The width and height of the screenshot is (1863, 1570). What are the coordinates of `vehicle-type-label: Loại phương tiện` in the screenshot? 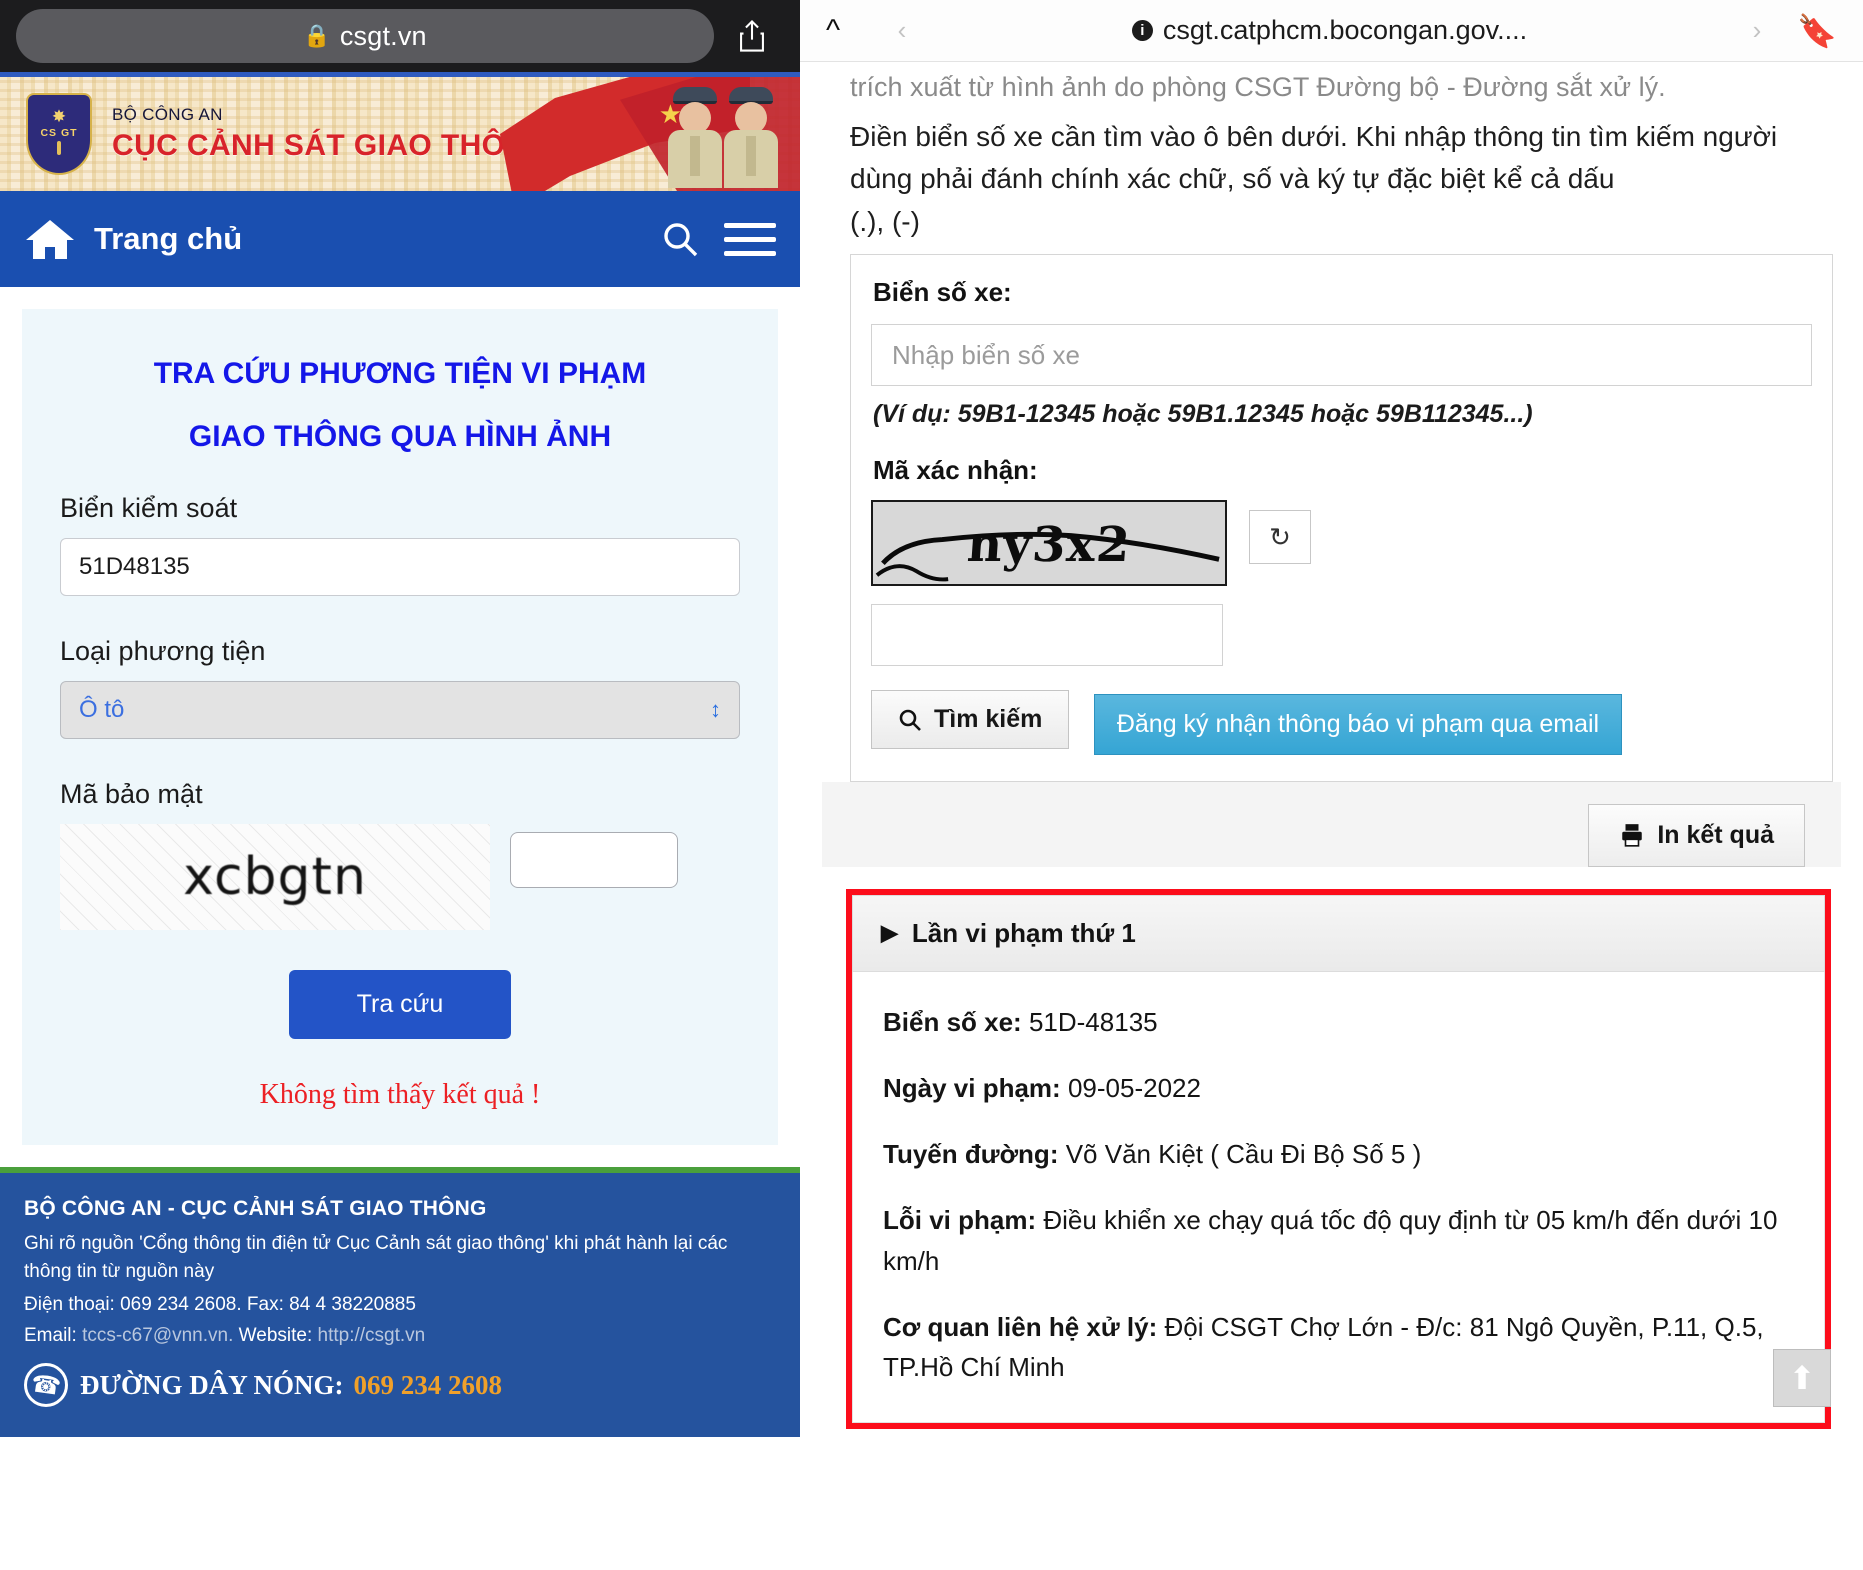 It's located at (163, 651).